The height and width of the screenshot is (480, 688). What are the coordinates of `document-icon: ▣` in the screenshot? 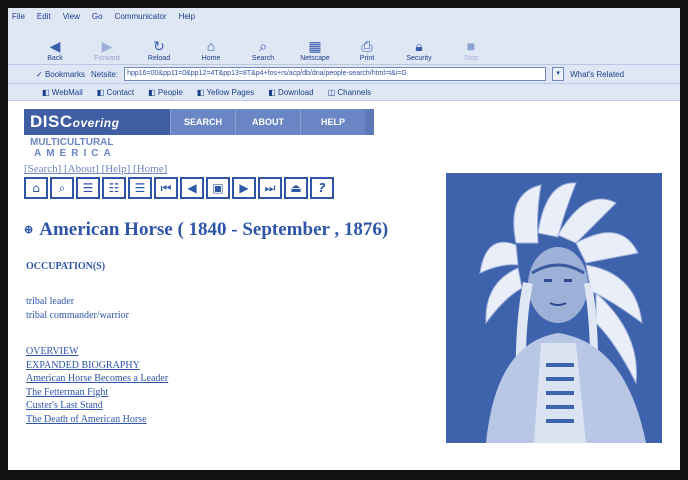 It's located at (218, 188).